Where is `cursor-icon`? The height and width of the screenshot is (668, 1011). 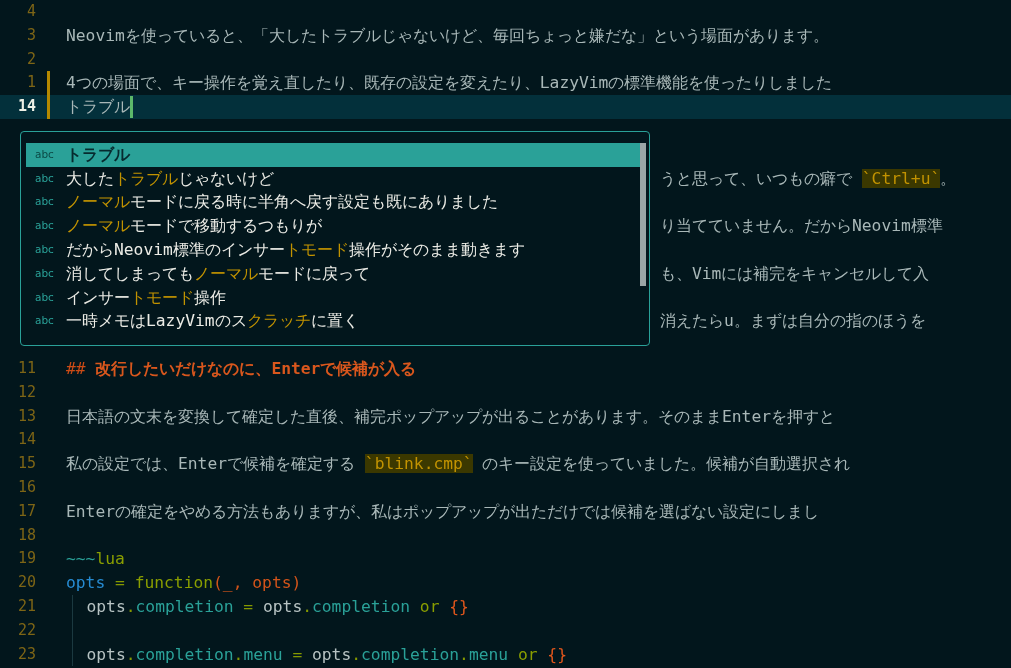
cursor-icon is located at coordinates (131, 106).